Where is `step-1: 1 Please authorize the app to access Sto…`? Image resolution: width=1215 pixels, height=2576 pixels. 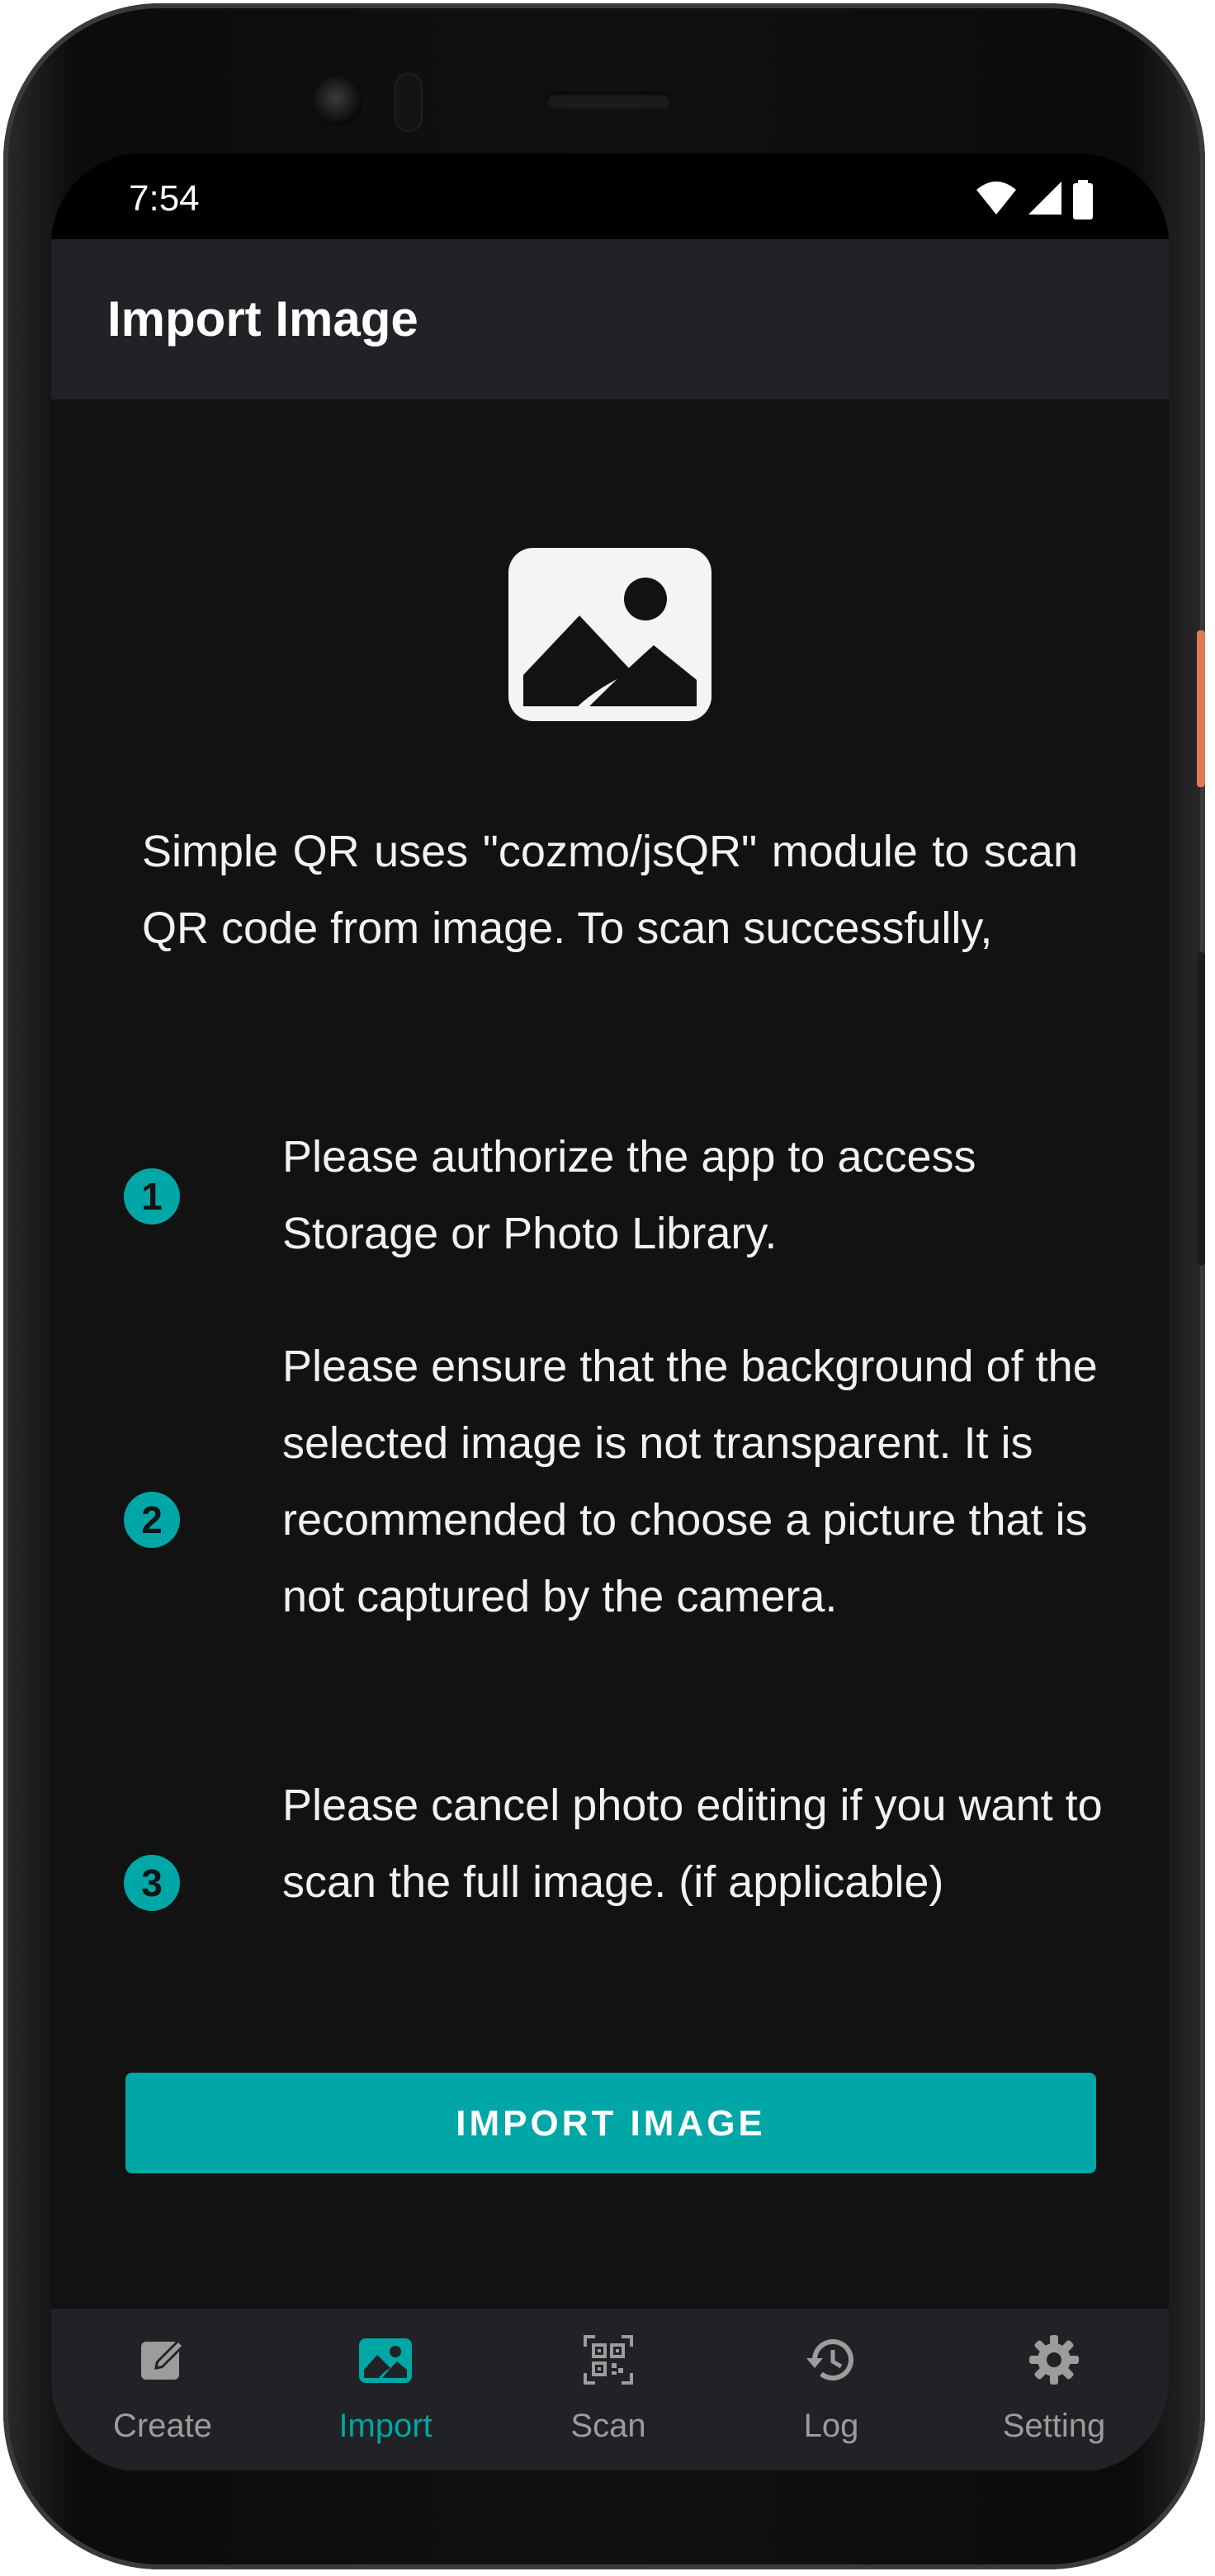
step-1: 1 Please authorize the app to access Sto… is located at coordinates (607, 1197).